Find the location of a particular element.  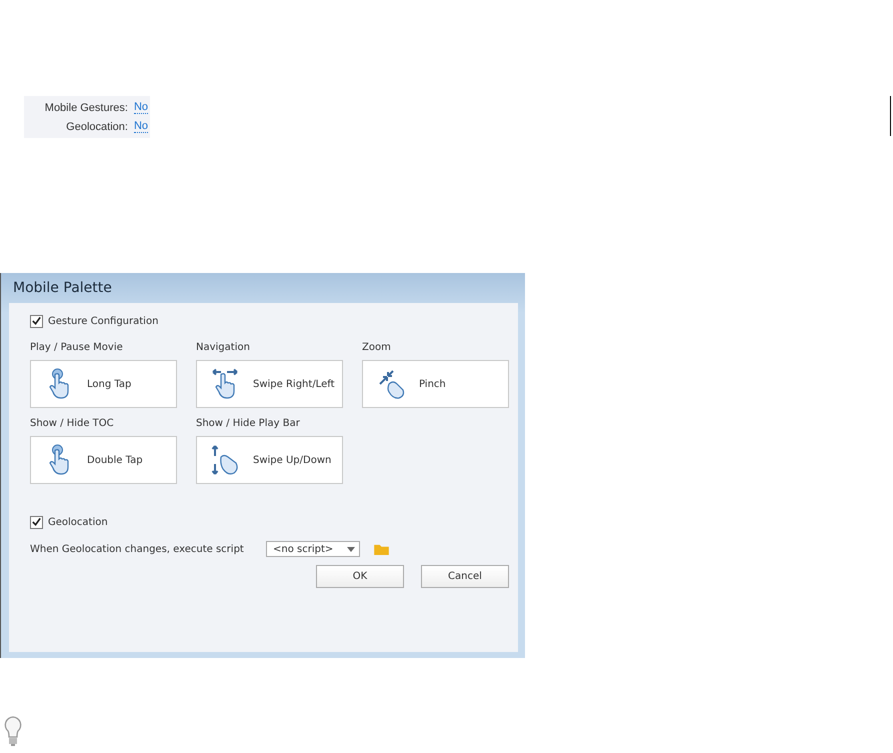

window-title: Mobile Palette is located at coordinates (62, 288).